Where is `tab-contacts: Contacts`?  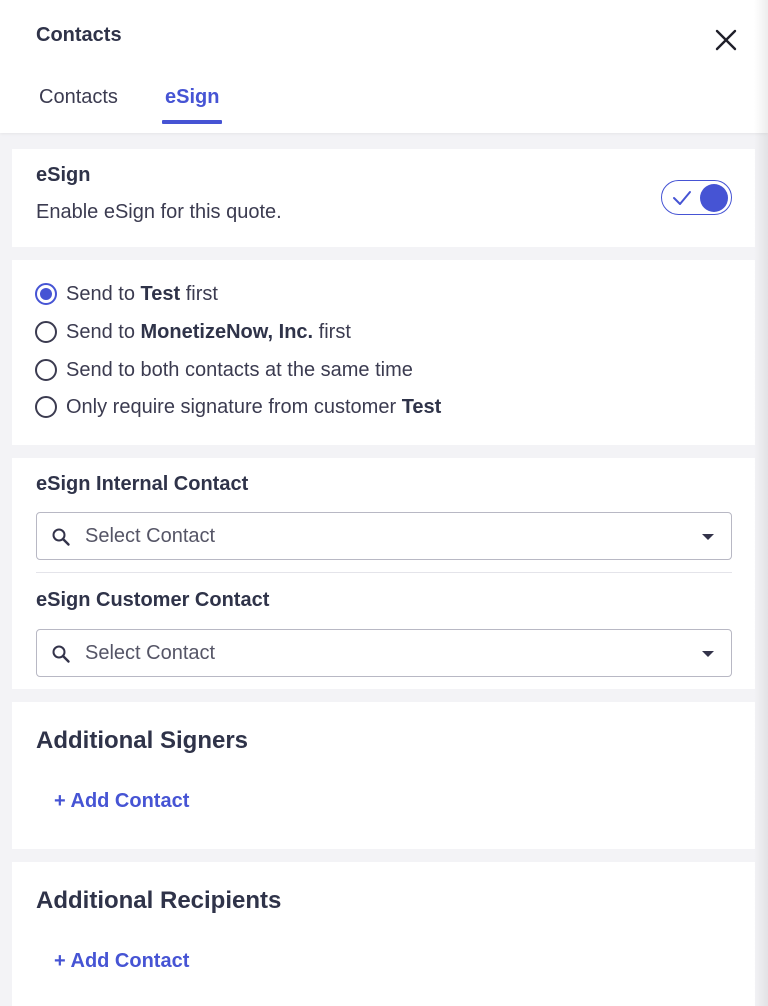 tab-contacts: Contacts is located at coordinates (78, 97).